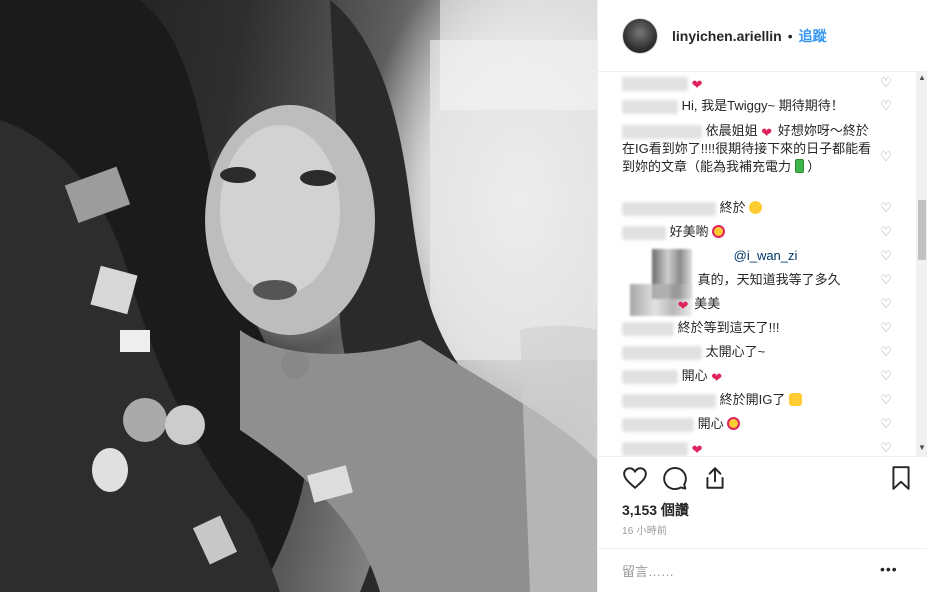 This screenshot has width=927, height=592. What do you see at coordinates (757, 304) in the screenshot?
I see `comment-item: ❤ 美美` at bounding box center [757, 304].